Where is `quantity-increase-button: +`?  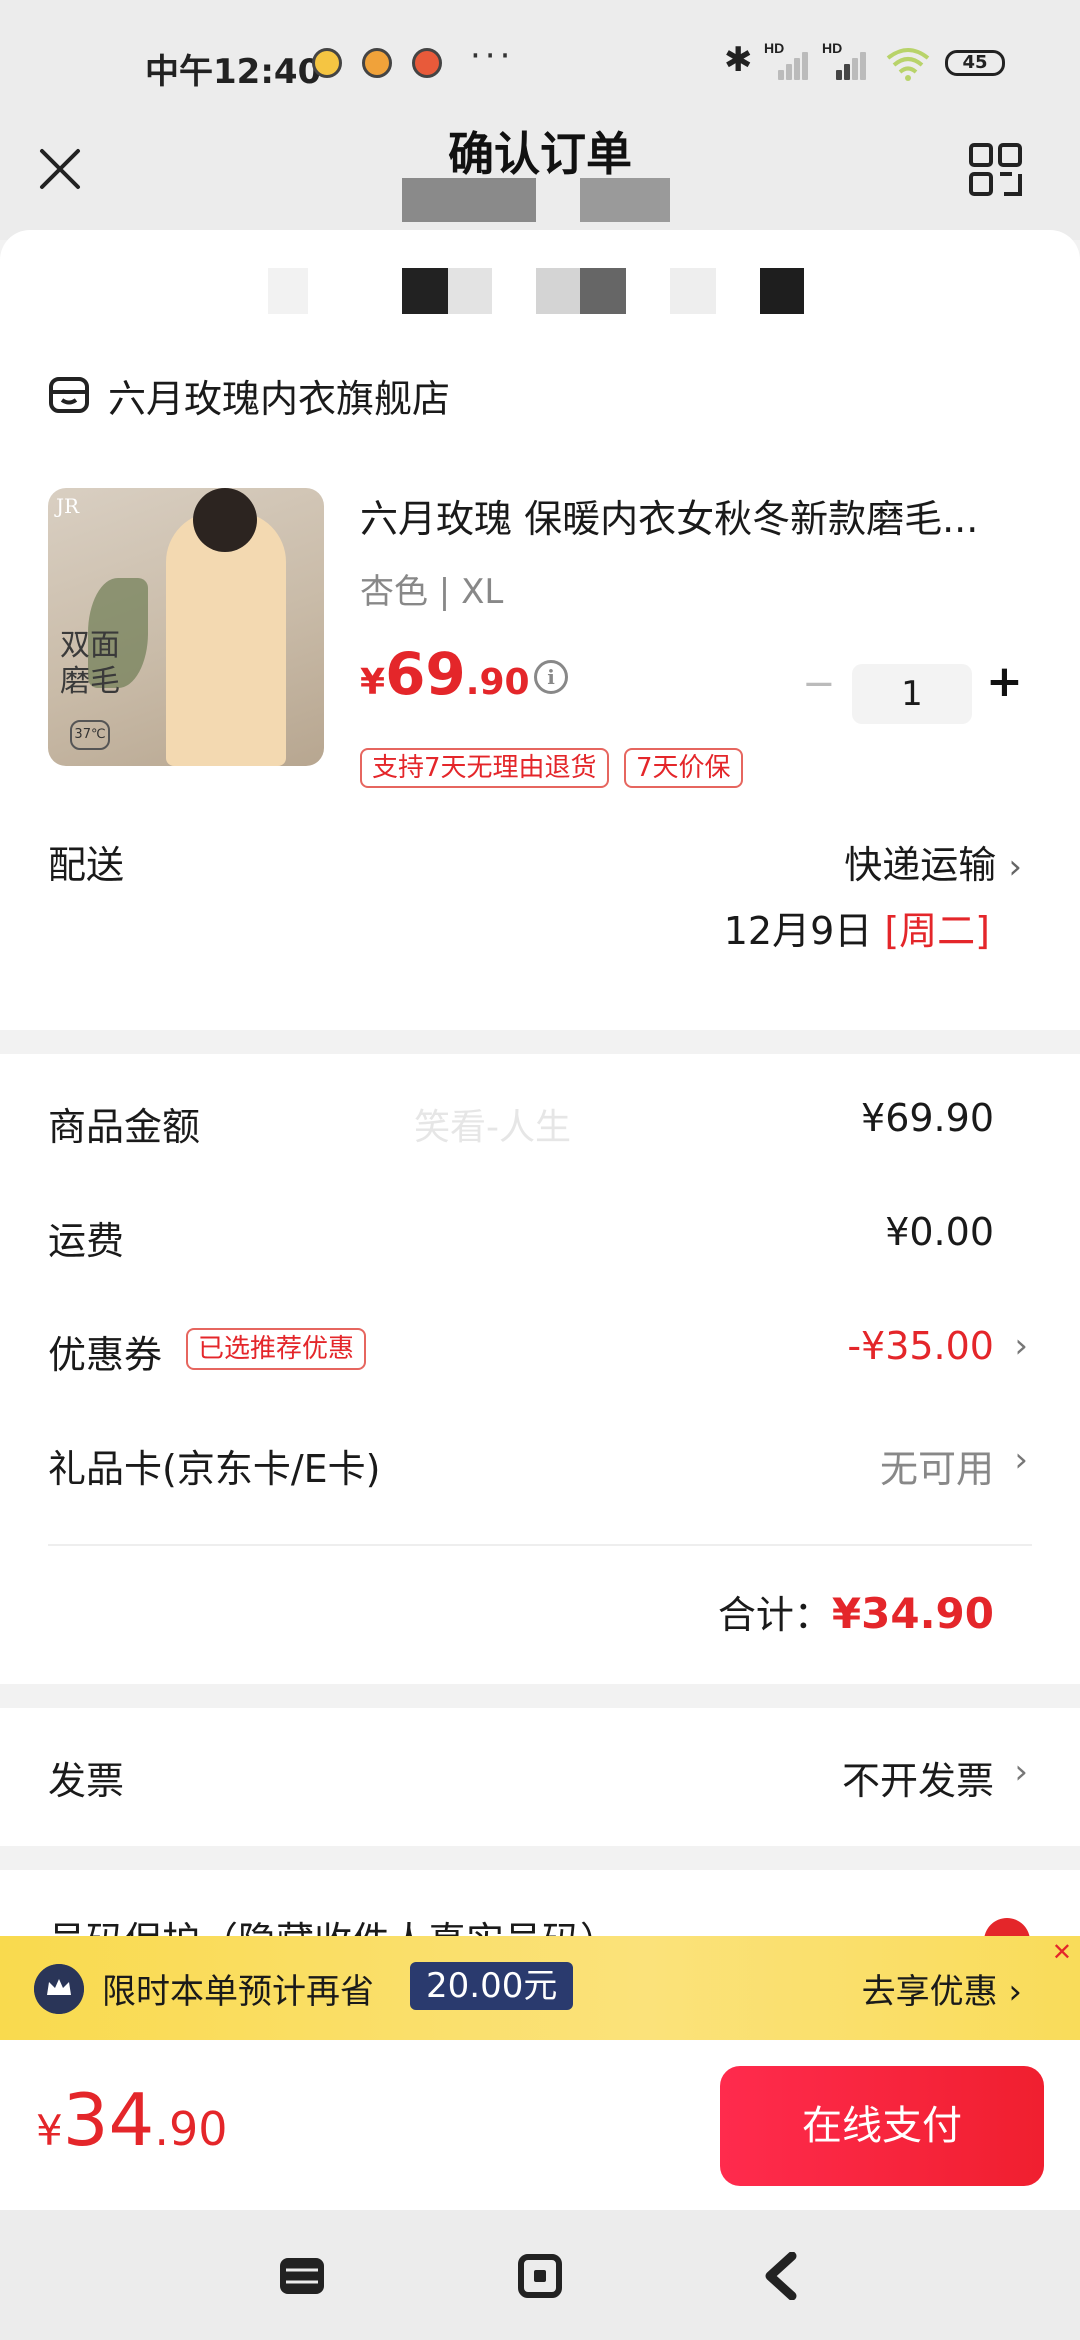 quantity-increase-button: + is located at coordinates (1004, 682).